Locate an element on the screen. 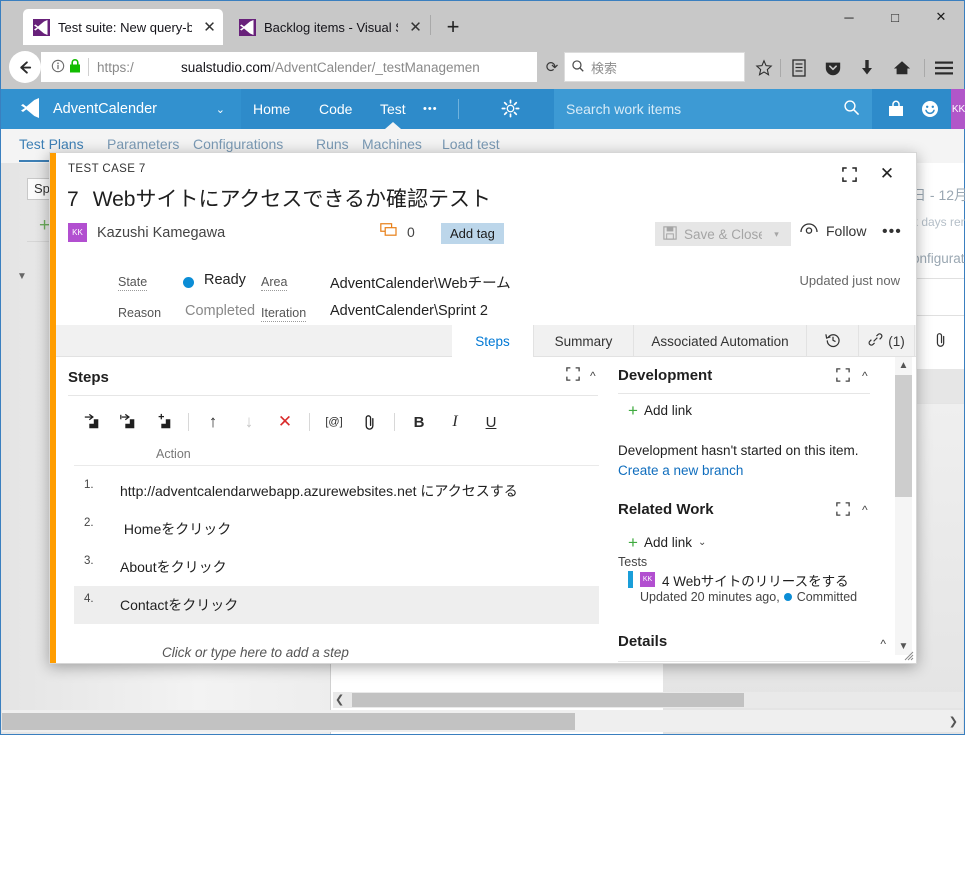 Image resolution: width=965 pixels, height=873 pixels. divider is located at coordinates (333, 395).